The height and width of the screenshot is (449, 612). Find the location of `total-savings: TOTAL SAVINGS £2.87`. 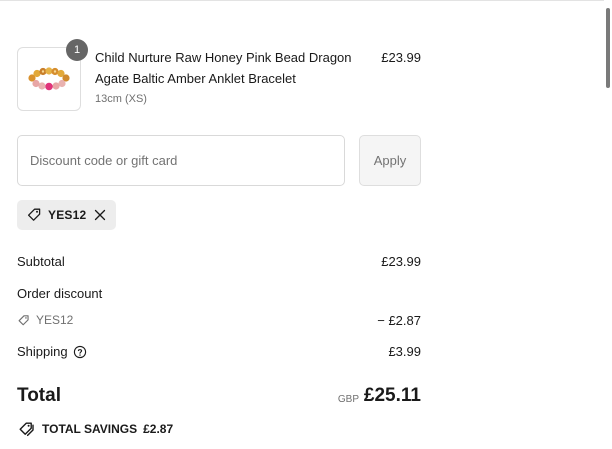

total-savings: TOTAL SAVINGS £2.87 is located at coordinates (95, 429).